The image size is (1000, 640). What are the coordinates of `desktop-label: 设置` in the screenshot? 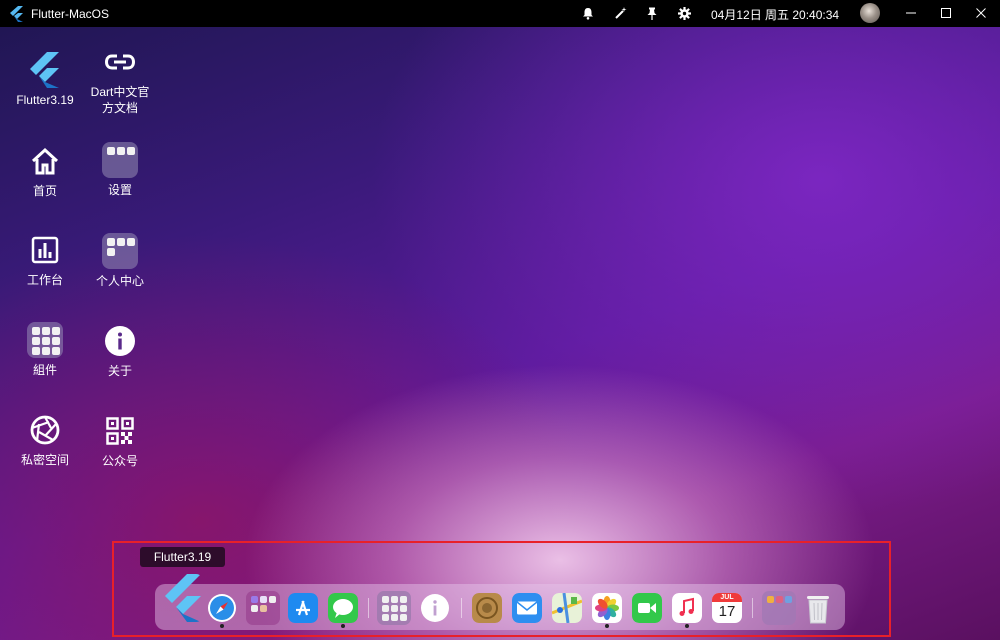 It's located at (119, 190).